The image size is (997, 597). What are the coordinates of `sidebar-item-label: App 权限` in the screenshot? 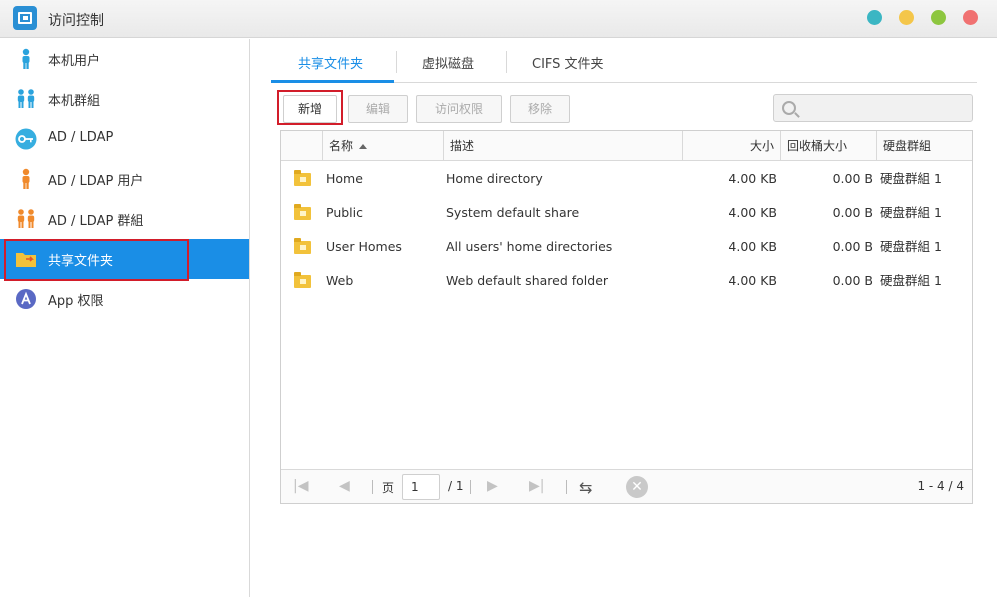 It's located at (76, 301).